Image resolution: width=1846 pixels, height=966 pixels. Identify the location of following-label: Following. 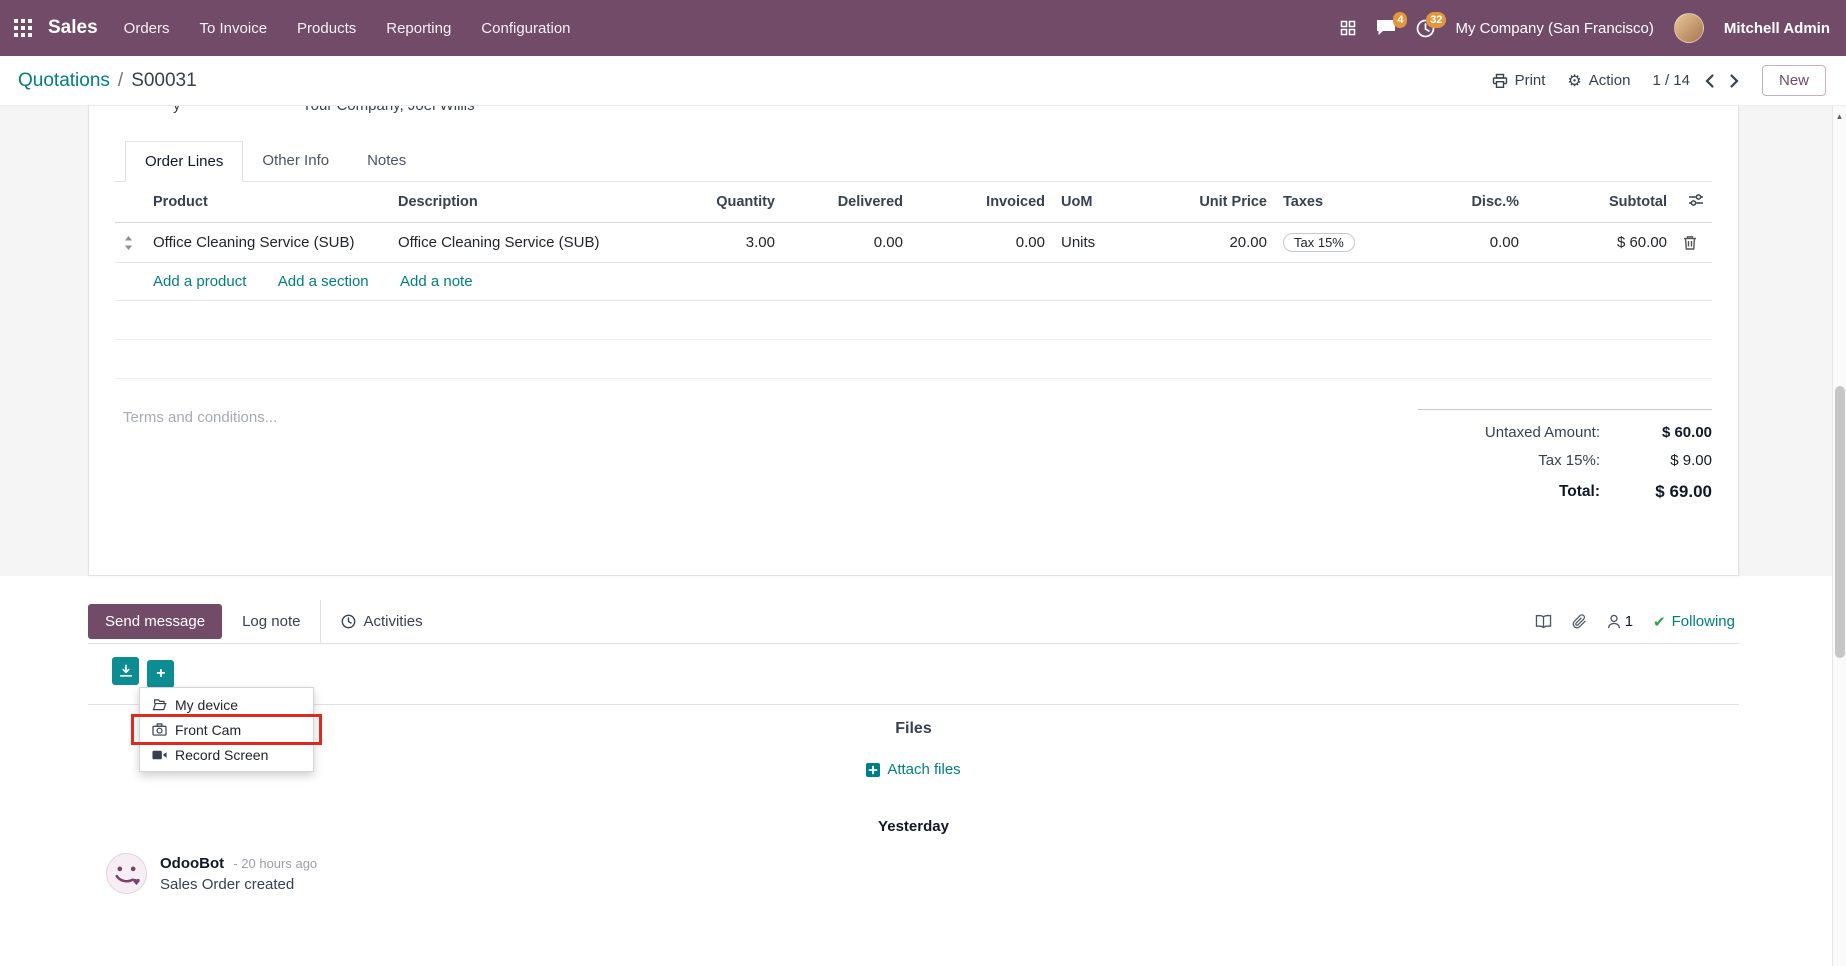
(1703, 621).